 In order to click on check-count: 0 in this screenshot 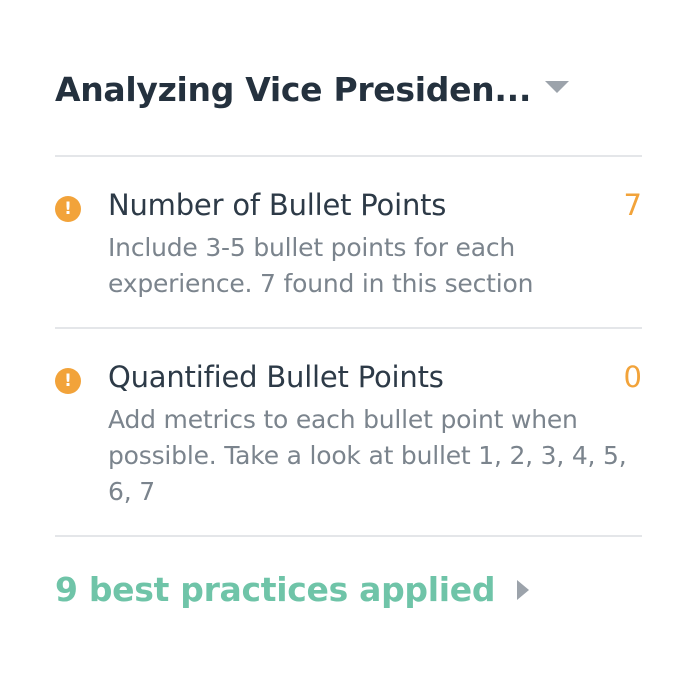, I will do `click(632, 377)`.